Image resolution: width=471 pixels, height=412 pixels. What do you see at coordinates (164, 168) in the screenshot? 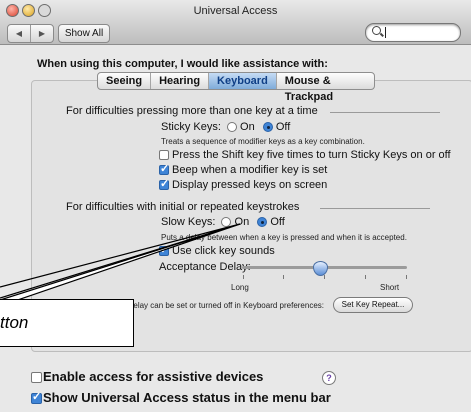
I see `beep-modifier-checkbox` at bounding box center [164, 168].